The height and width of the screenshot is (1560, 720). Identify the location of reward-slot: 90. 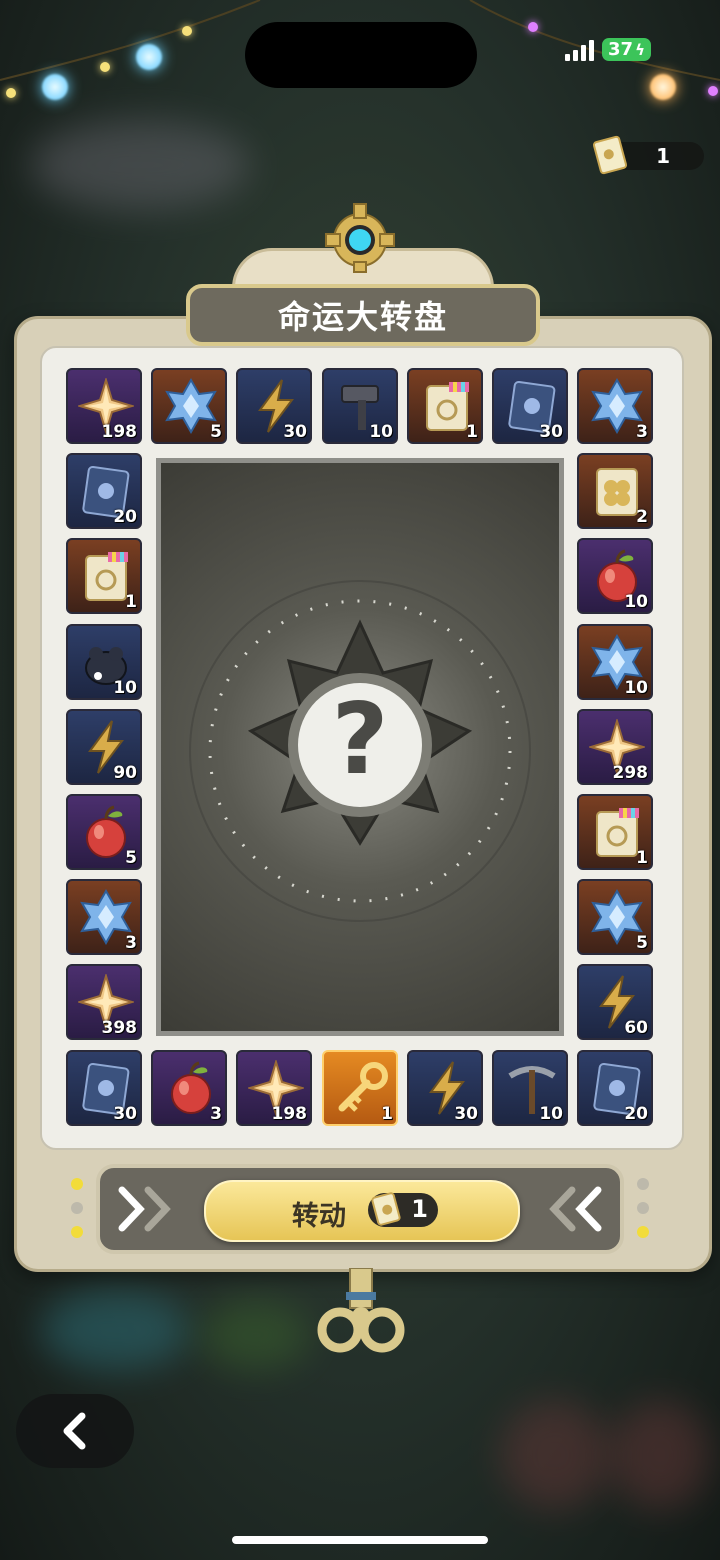
(104, 747).